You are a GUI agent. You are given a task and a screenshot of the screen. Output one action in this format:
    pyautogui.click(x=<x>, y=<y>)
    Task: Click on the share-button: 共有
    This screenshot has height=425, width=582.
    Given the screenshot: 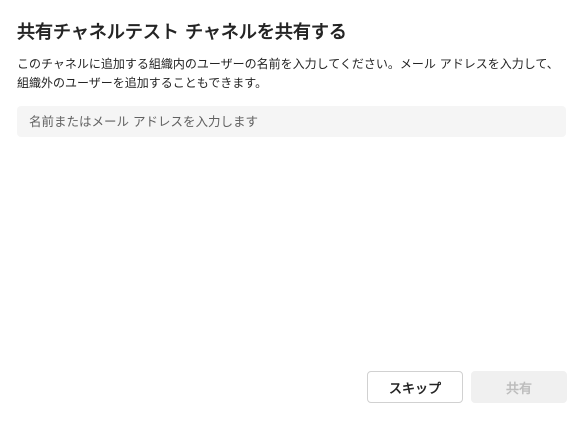 What is the action you would take?
    pyautogui.click(x=519, y=387)
    